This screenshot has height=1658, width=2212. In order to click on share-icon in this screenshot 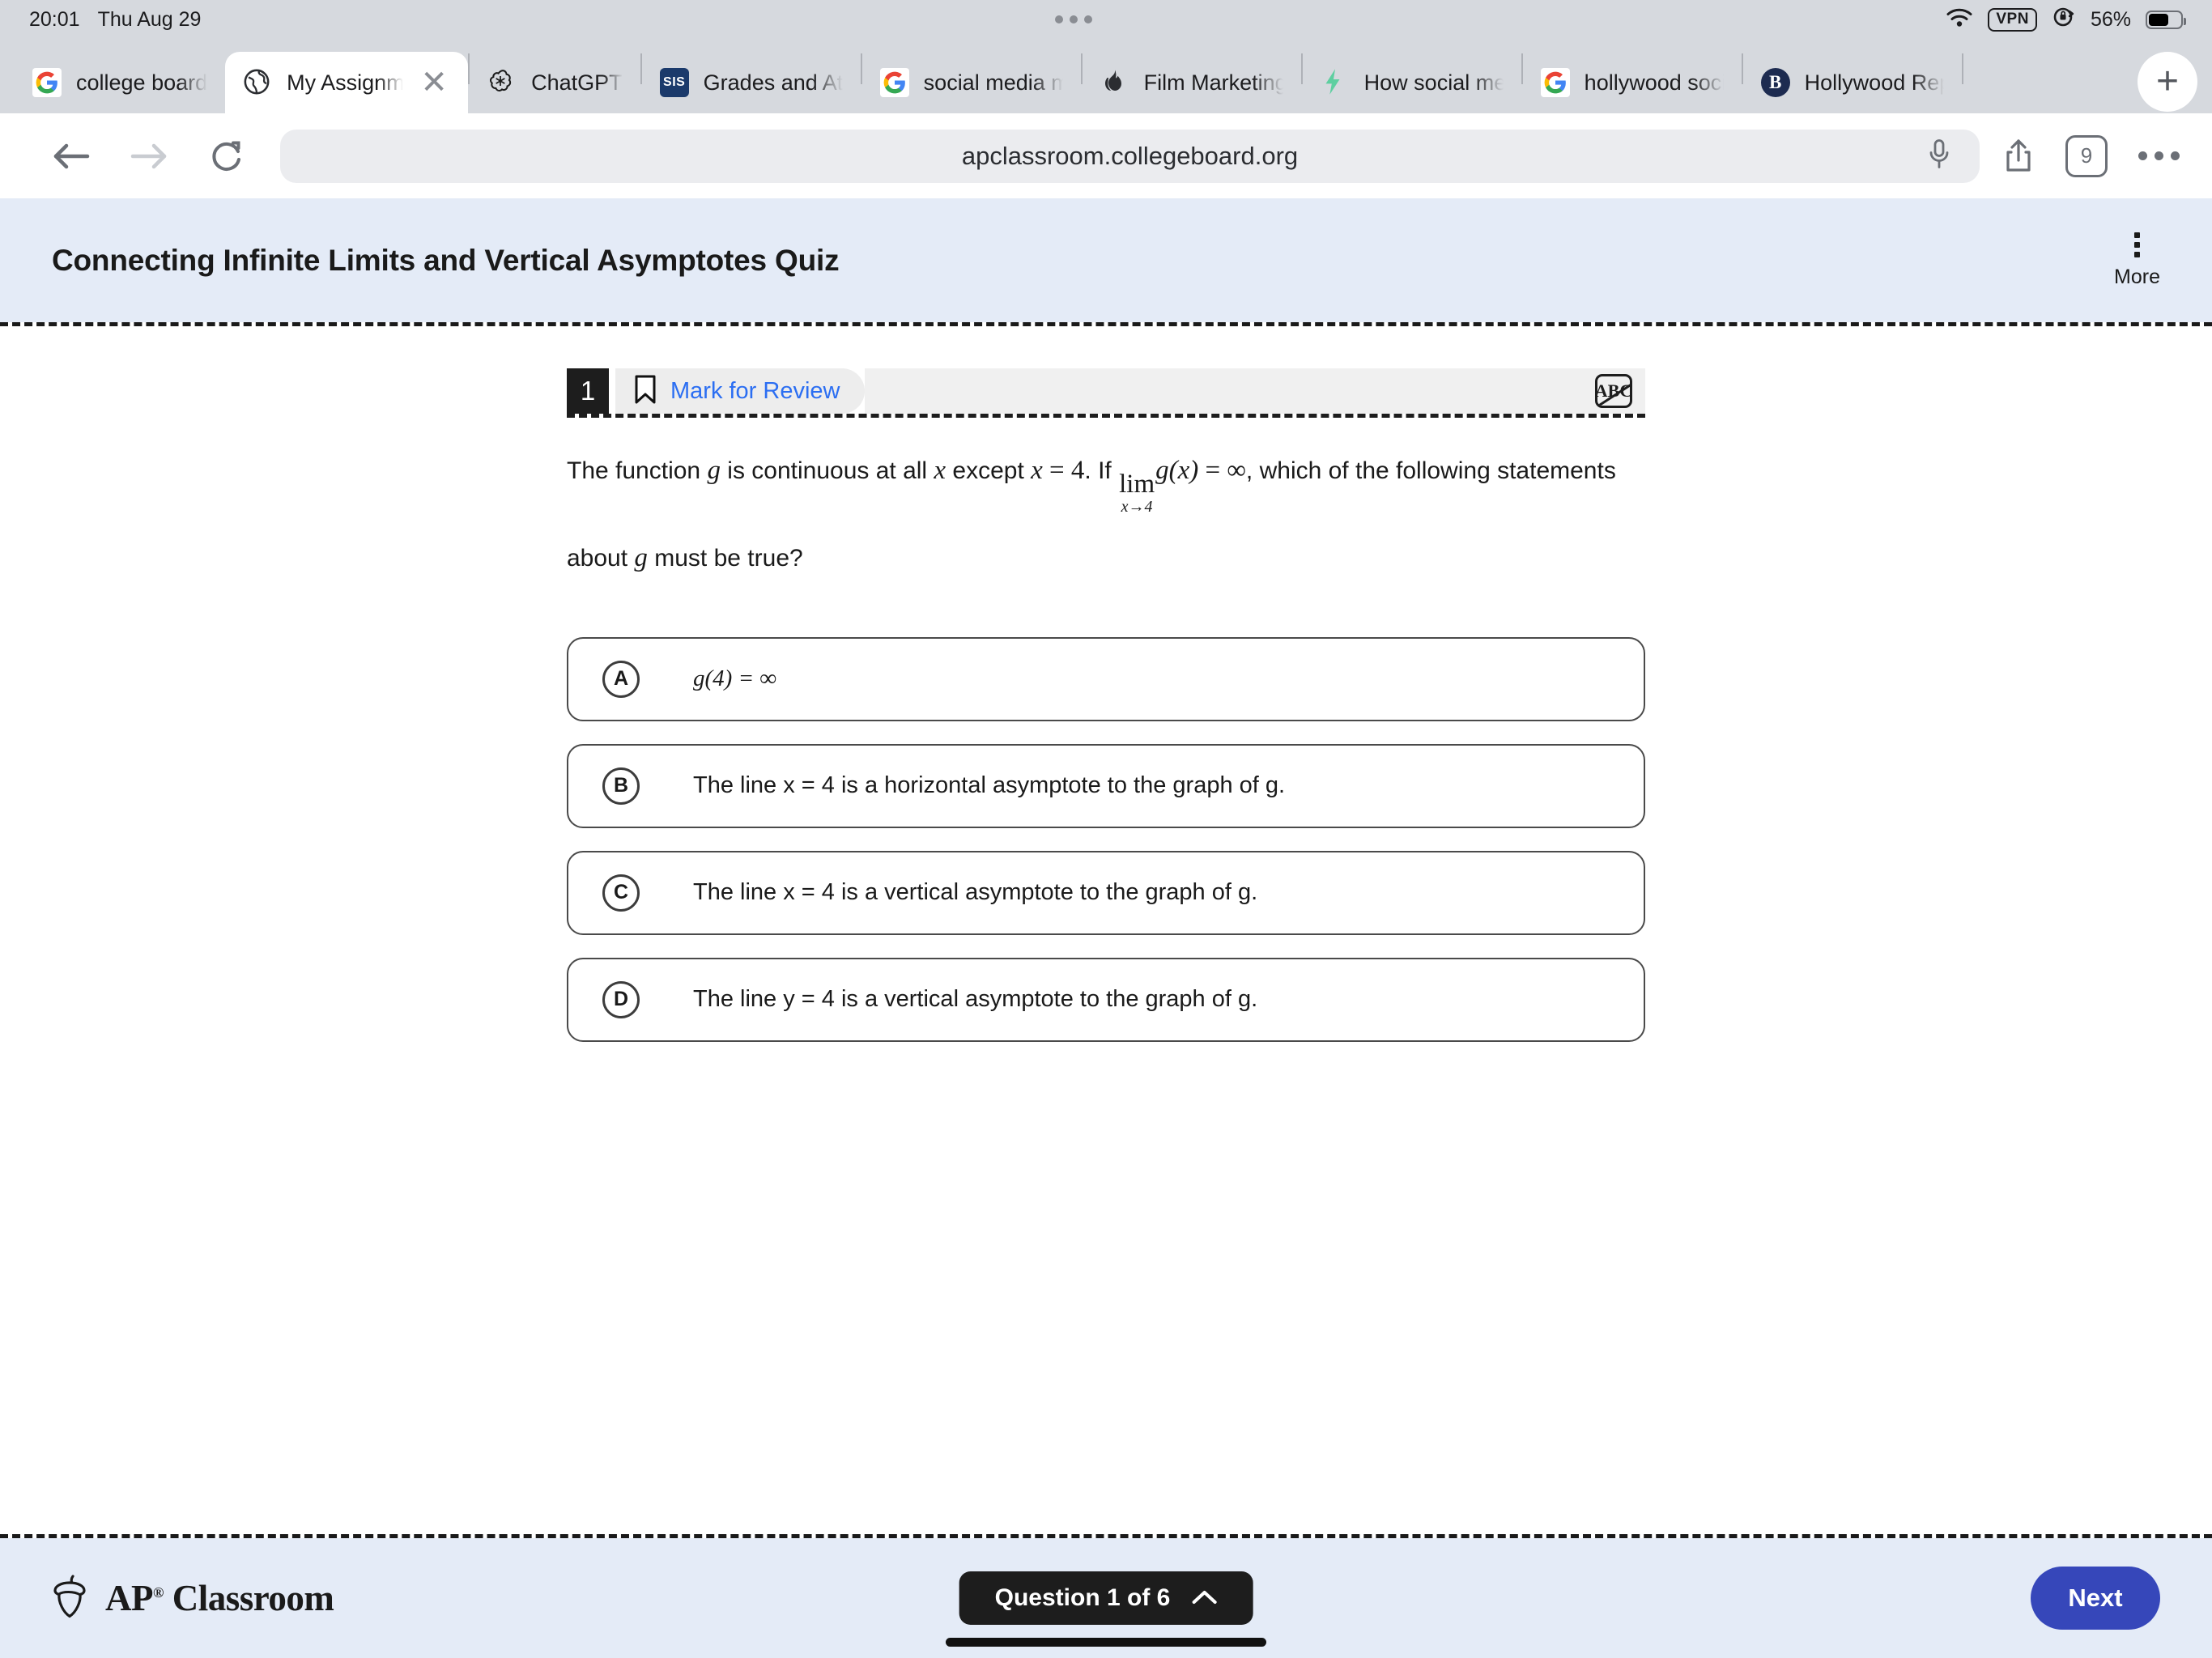, I will do `click(2018, 156)`.